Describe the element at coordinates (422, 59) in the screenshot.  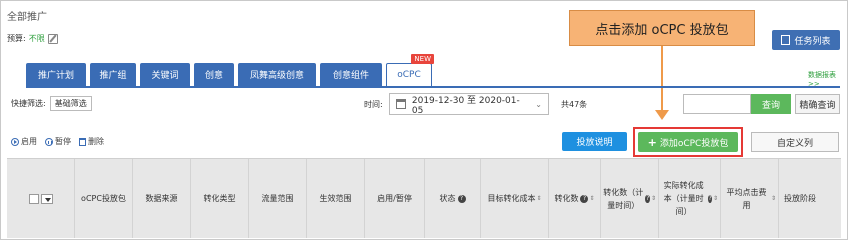
I see `new-badge: NEW` at that location.